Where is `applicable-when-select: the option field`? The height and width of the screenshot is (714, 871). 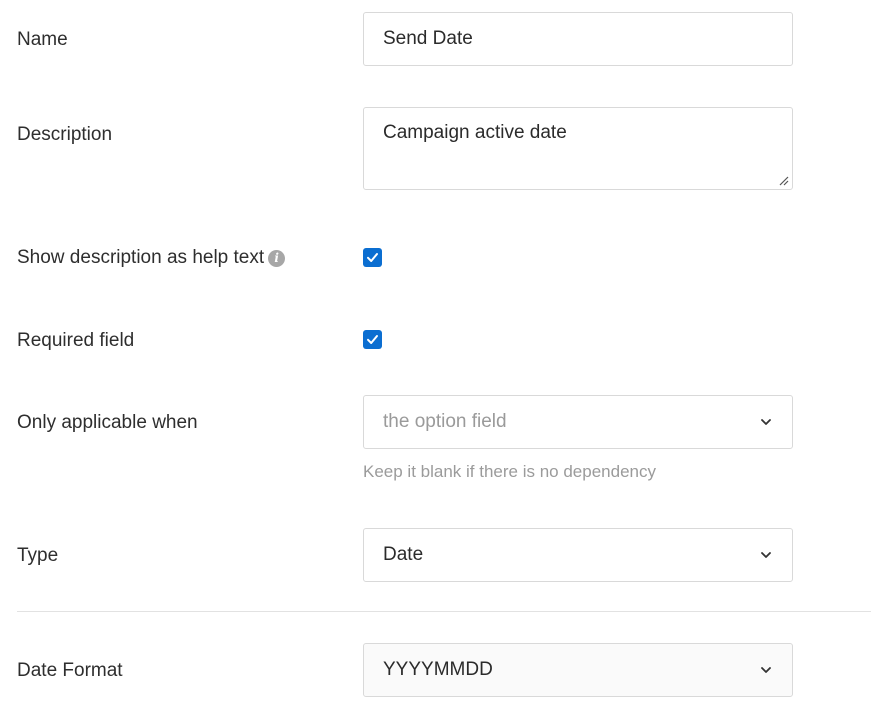 applicable-when-select: the option field is located at coordinates (578, 422).